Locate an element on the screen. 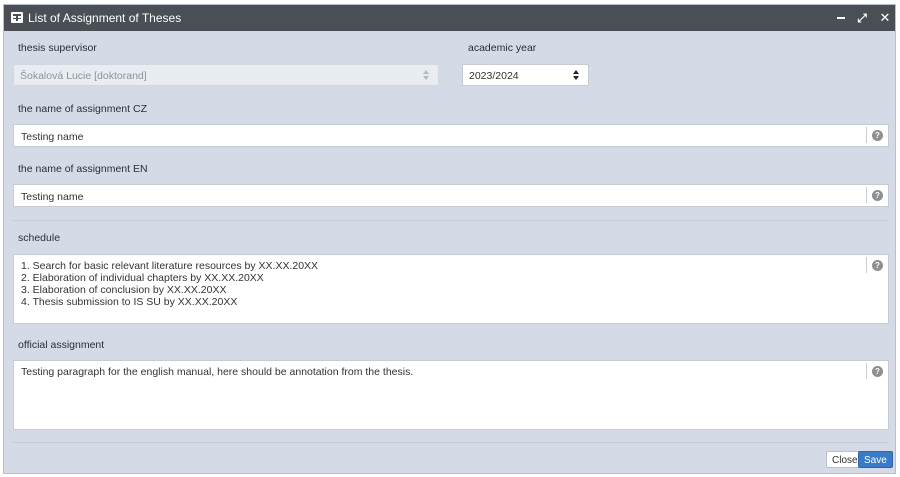 The height and width of the screenshot is (477, 900). name-en-label: the name of assignment EN is located at coordinates (83, 169).